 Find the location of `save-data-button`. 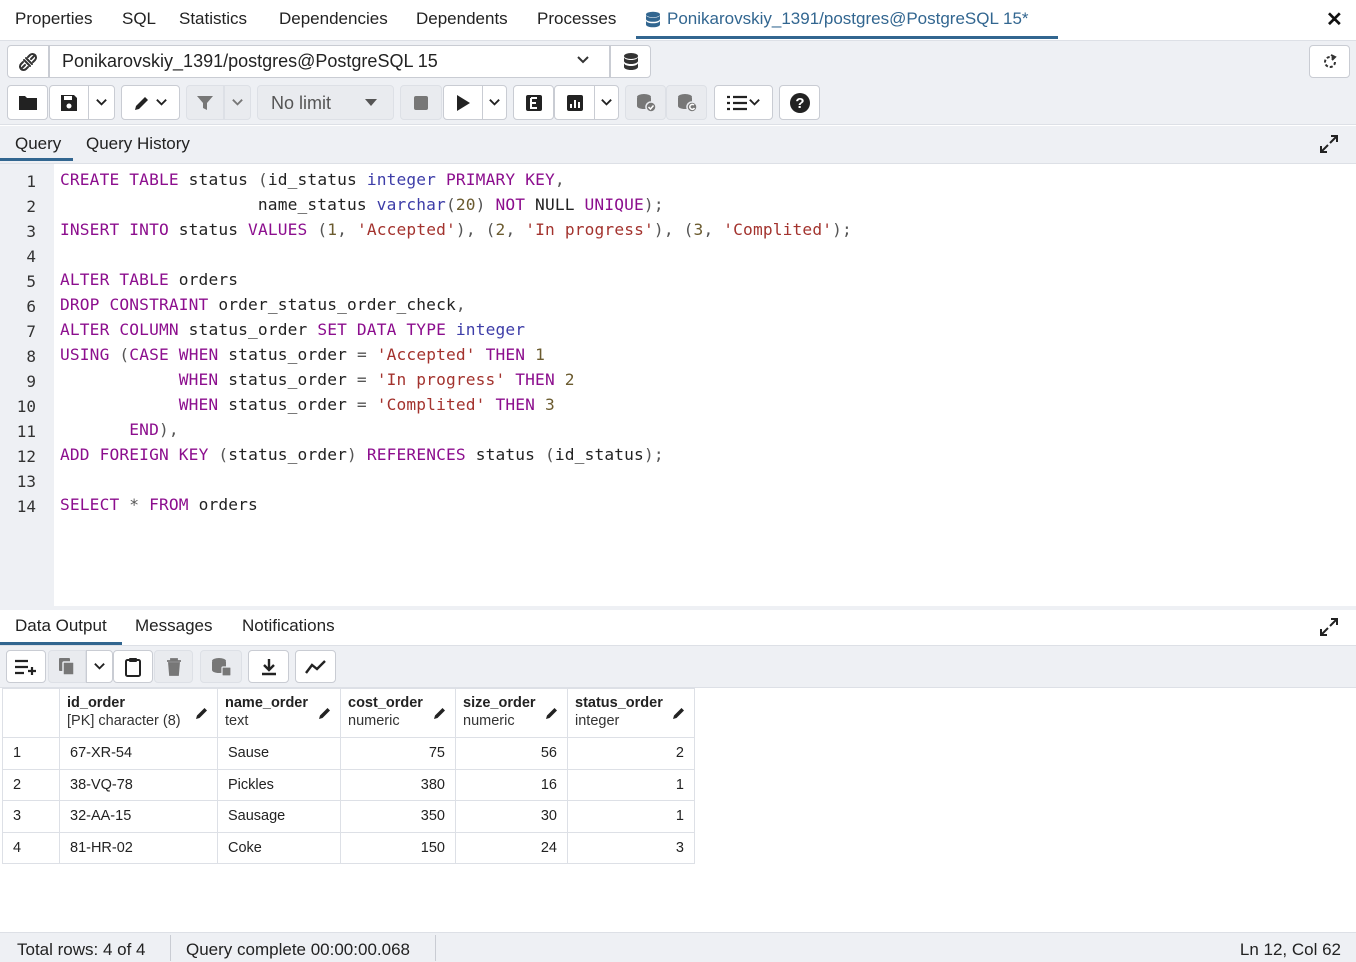

save-data-button is located at coordinates (221, 666).